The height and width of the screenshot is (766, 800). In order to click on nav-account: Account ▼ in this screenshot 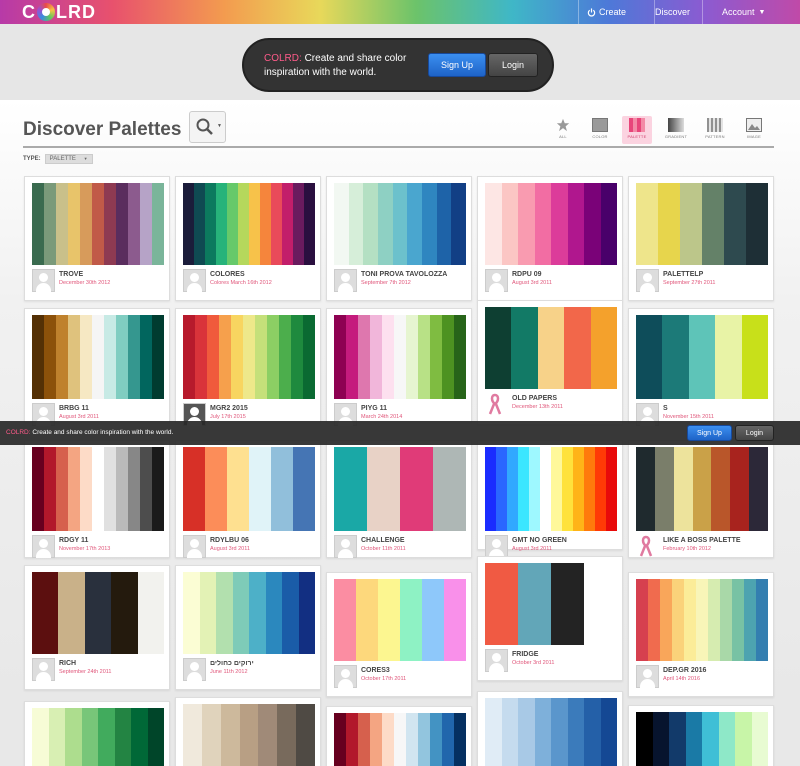, I will do `click(743, 12)`.